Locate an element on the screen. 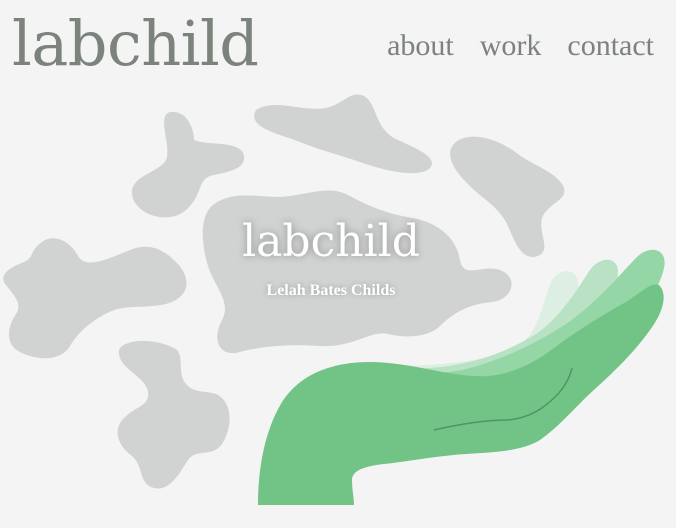 This screenshot has height=528, width=676. nav-link-work: work is located at coordinates (511, 46).